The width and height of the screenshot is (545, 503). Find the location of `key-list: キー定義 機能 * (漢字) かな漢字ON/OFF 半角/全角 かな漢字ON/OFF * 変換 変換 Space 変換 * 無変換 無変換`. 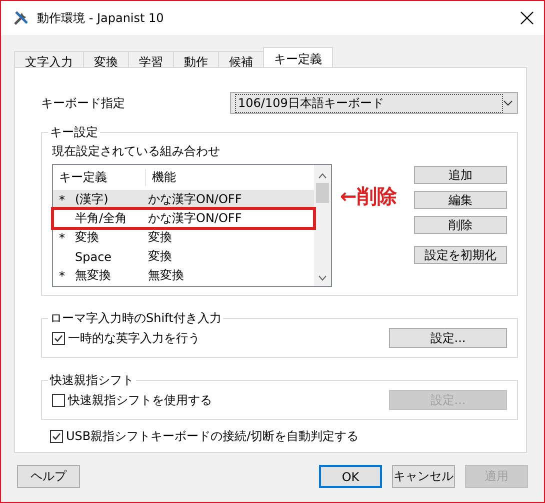

key-list: キー定義 機能 * (漢字) かな漢字ON/OFF 半角/全角 かな漢字ON/OFF * 変換 変換 Space 変換 * 無変換 無変換 is located at coordinates (192, 225).